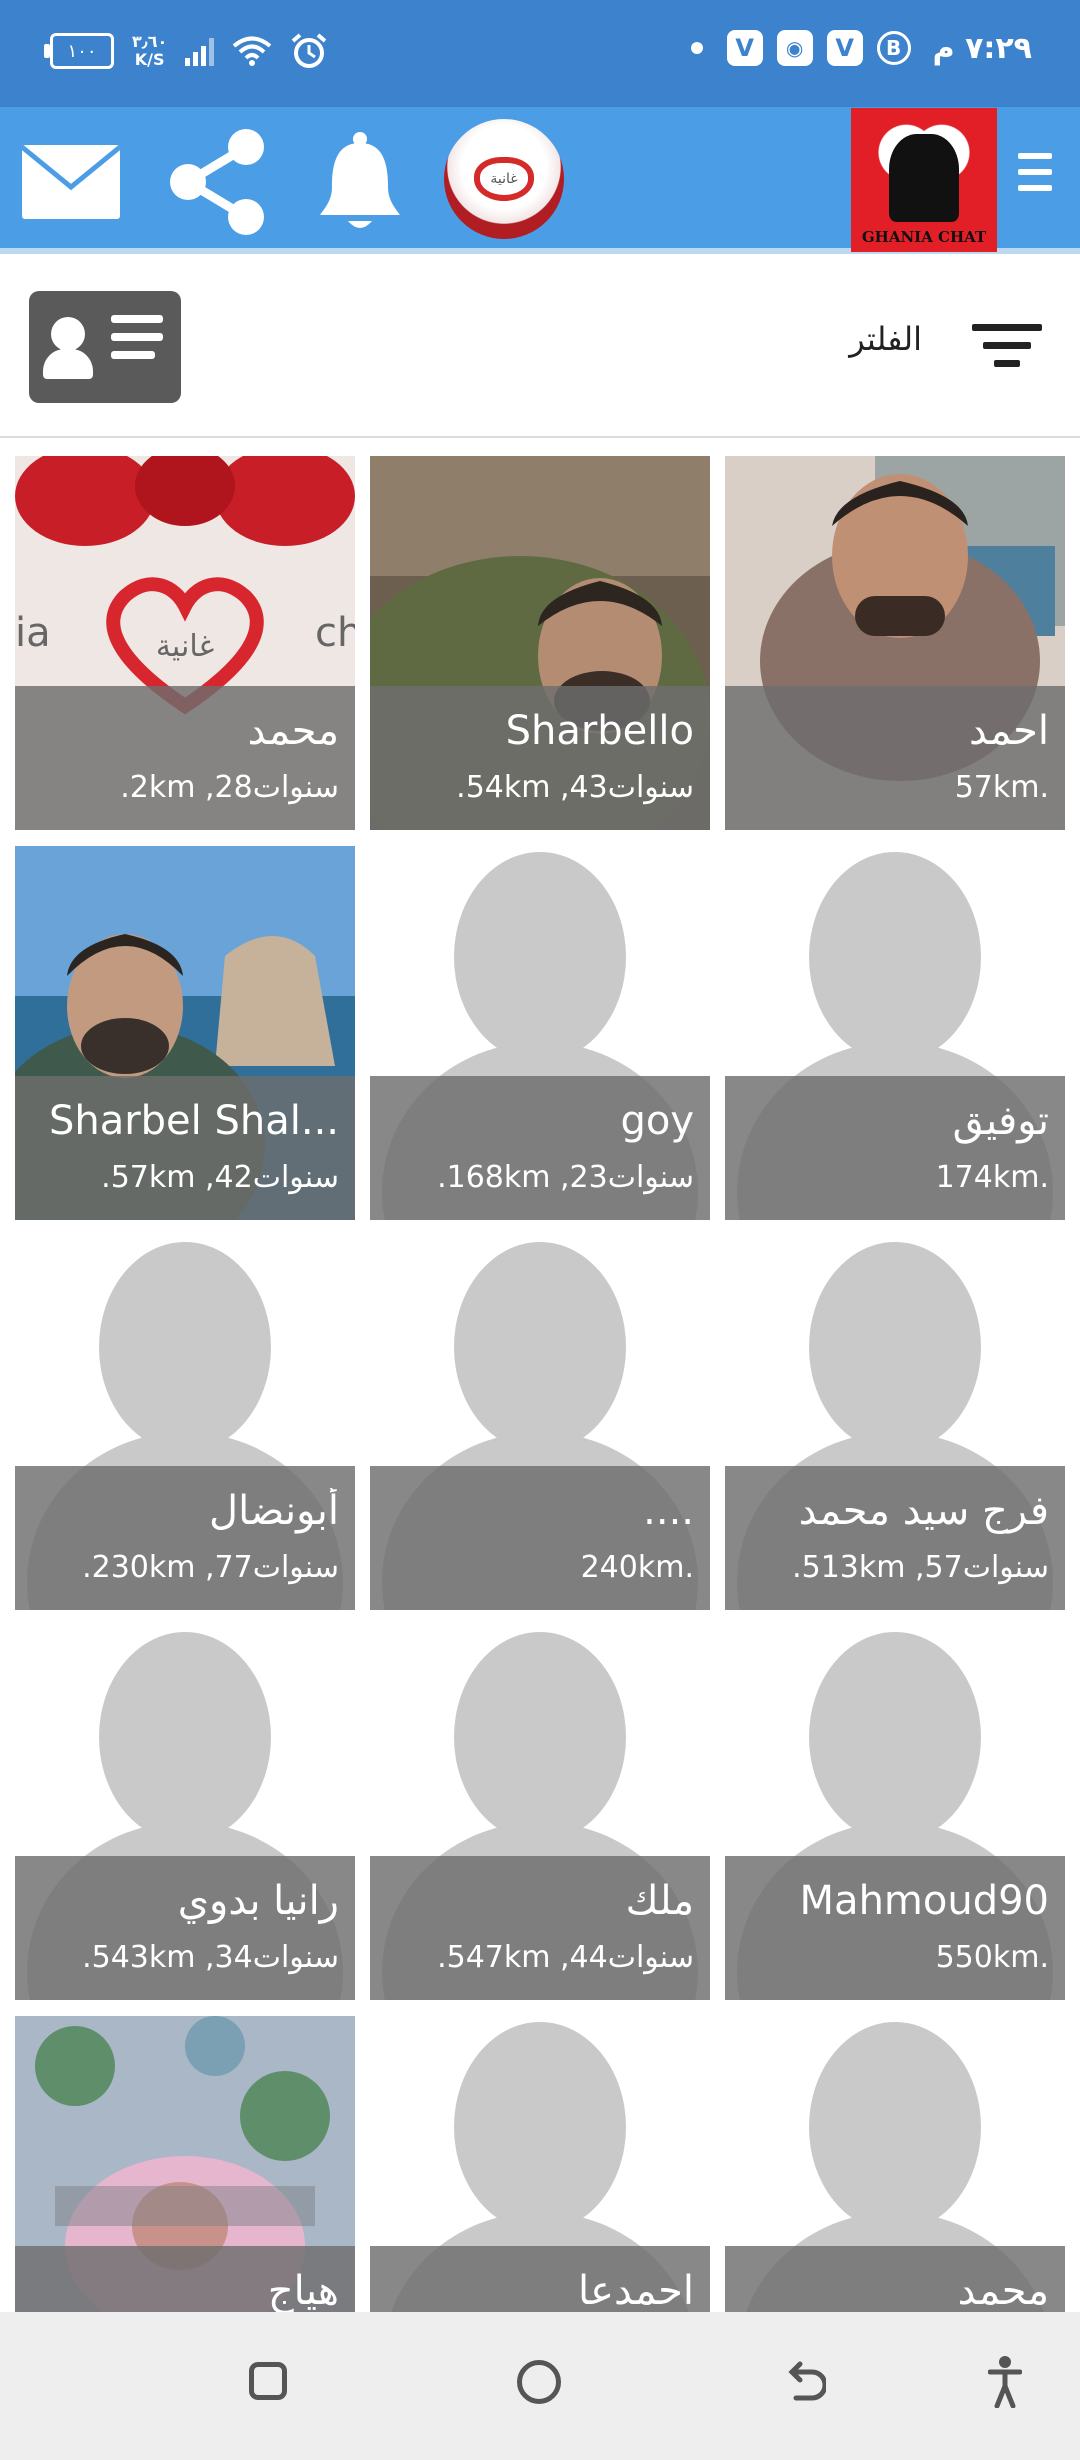 Image resolution: width=1080 pixels, height=2460 pixels. I want to click on home-icon, so click(539, 2382).